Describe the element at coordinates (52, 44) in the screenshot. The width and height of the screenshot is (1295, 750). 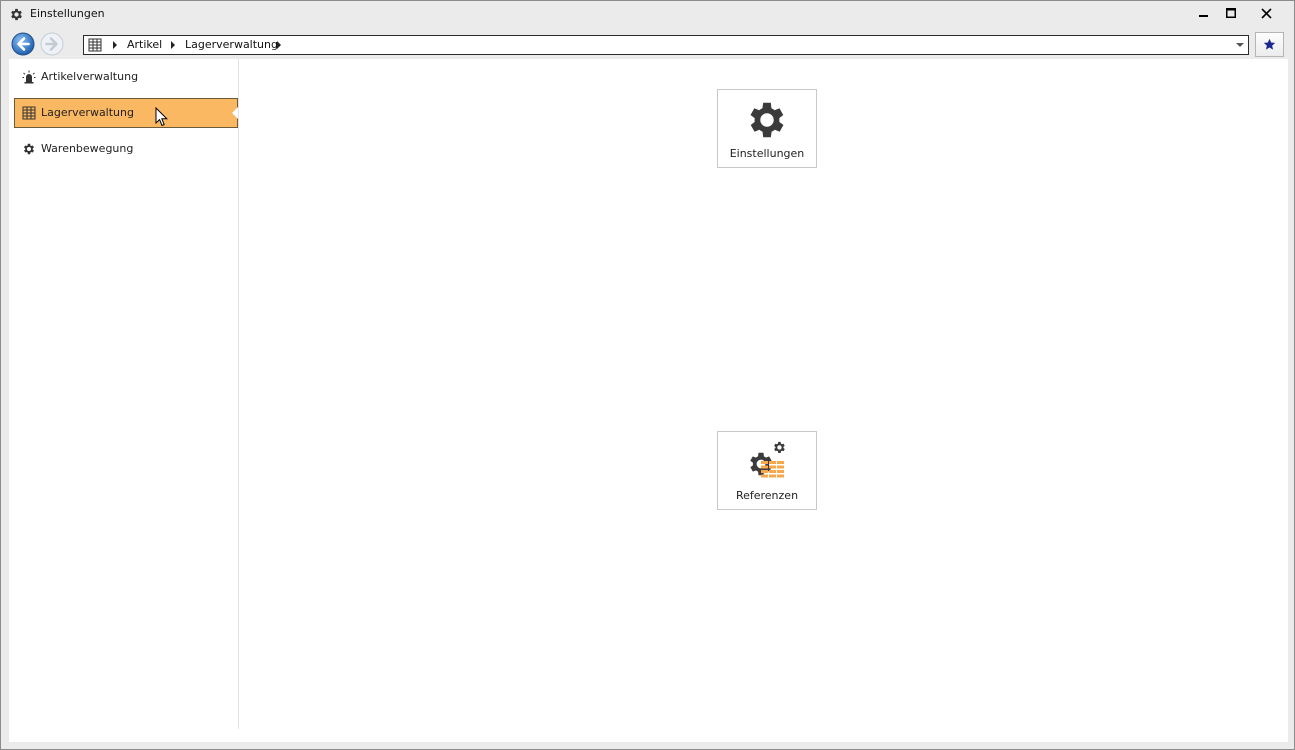
I see `forward-button` at that location.